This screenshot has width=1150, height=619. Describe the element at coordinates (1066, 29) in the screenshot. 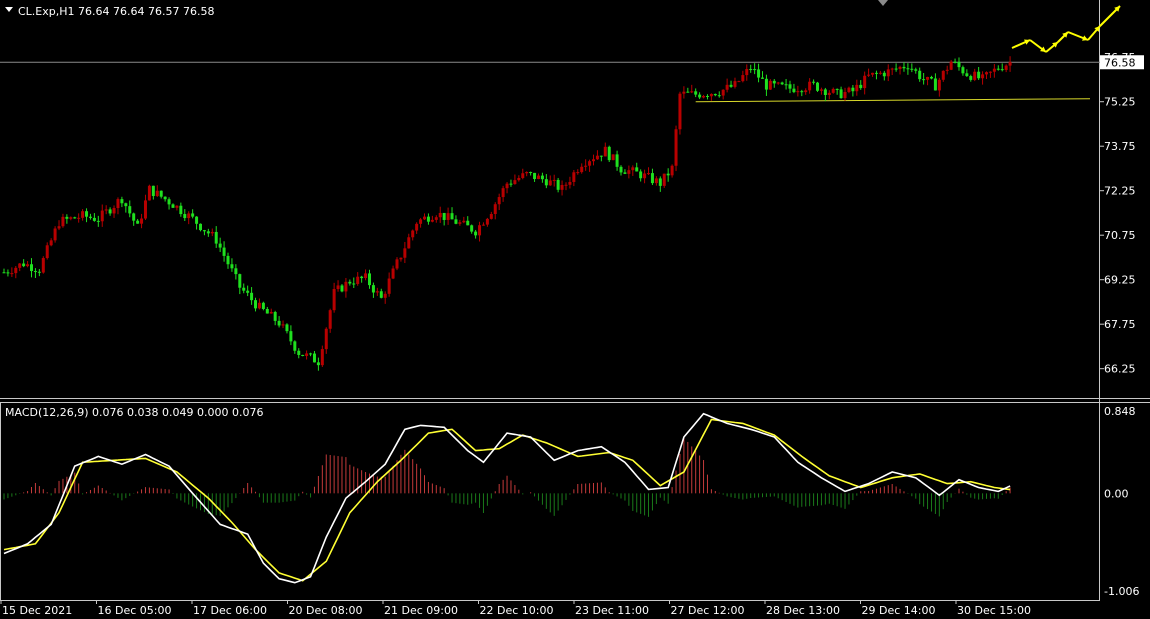

I see `forecast-arrows` at that location.